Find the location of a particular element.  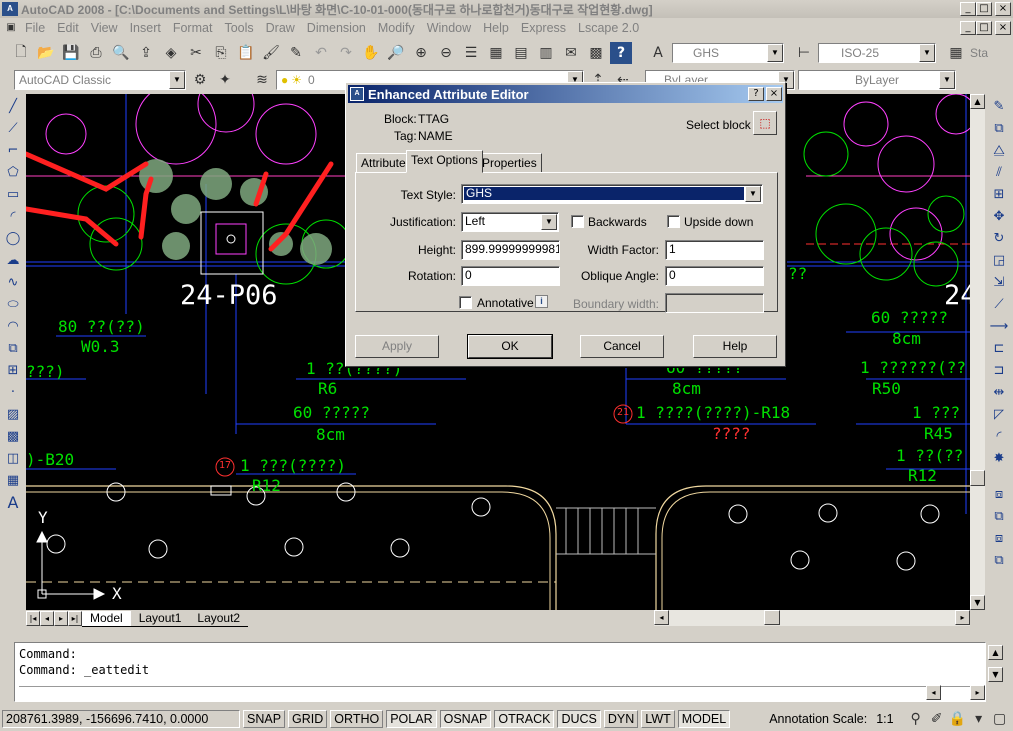

ellipse-arc-icon: ◠ is located at coordinates (13, 326).